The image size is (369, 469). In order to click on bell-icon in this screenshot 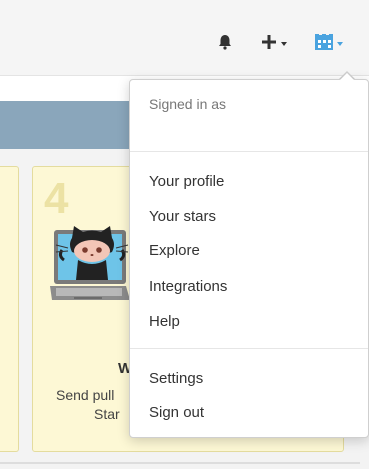, I will do `click(225, 42)`.